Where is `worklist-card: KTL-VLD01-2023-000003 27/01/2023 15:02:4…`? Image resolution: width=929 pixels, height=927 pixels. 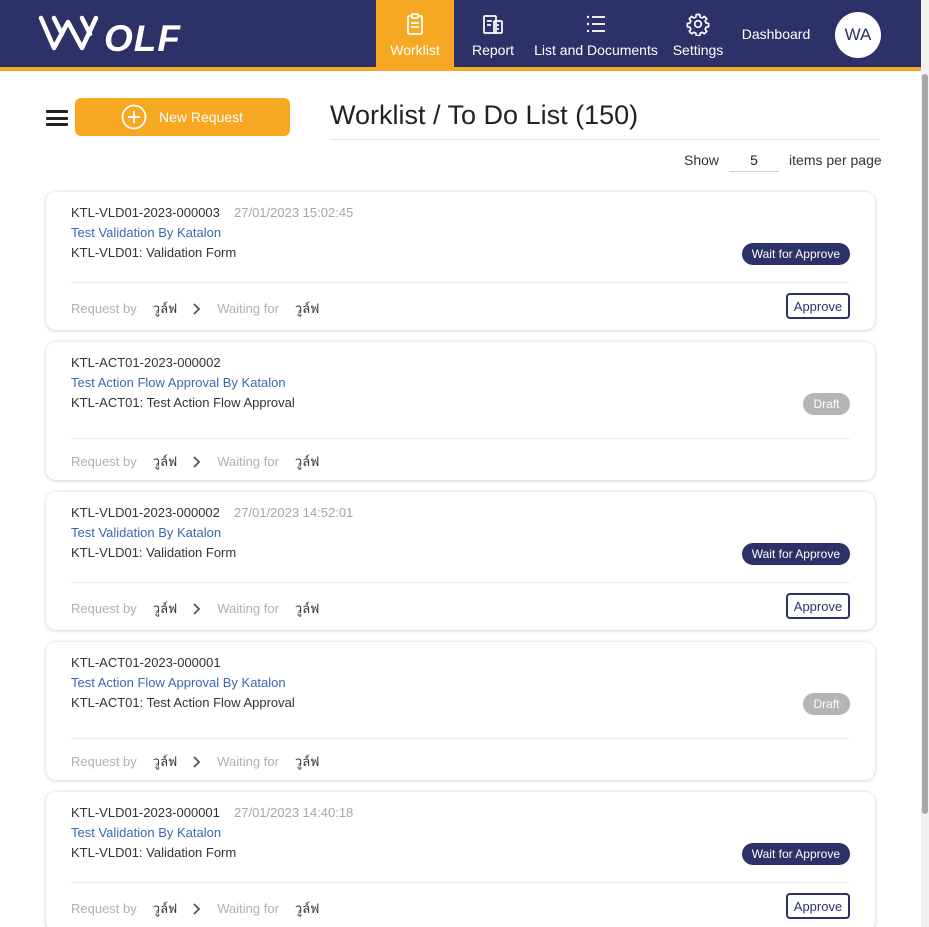 worklist-card: KTL-VLD01-2023-000003 27/01/2023 15:02:4… is located at coordinates (460, 261).